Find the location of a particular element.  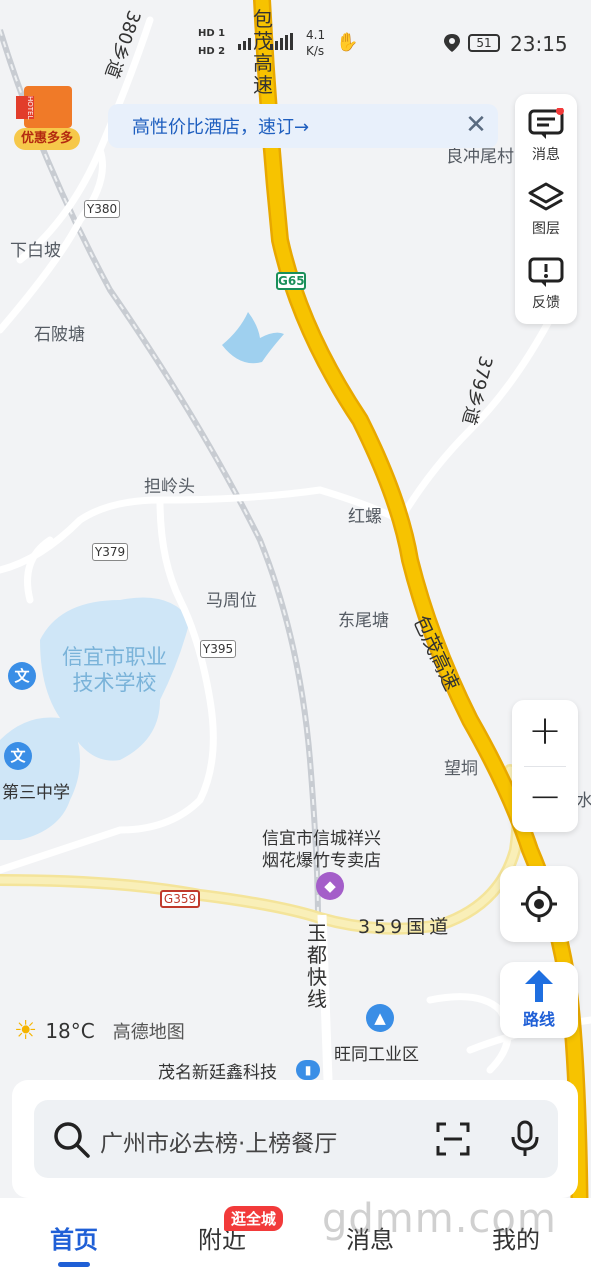

hotel-promo-sign: HOTEL is located at coordinates (25, 108).